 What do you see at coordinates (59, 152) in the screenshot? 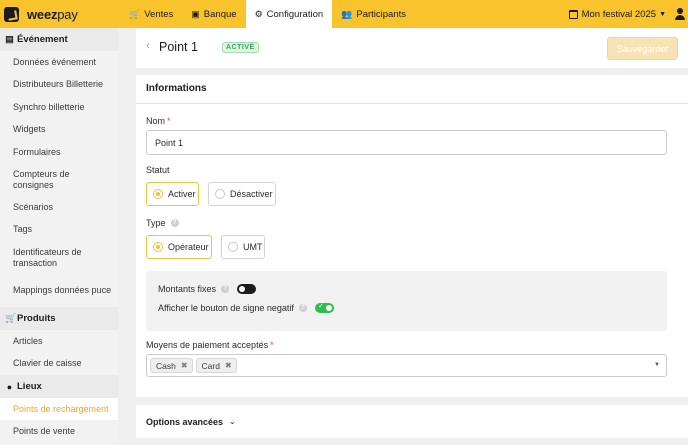
I see `sidebar-item-formulaires: Formulaires` at bounding box center [59, 152].